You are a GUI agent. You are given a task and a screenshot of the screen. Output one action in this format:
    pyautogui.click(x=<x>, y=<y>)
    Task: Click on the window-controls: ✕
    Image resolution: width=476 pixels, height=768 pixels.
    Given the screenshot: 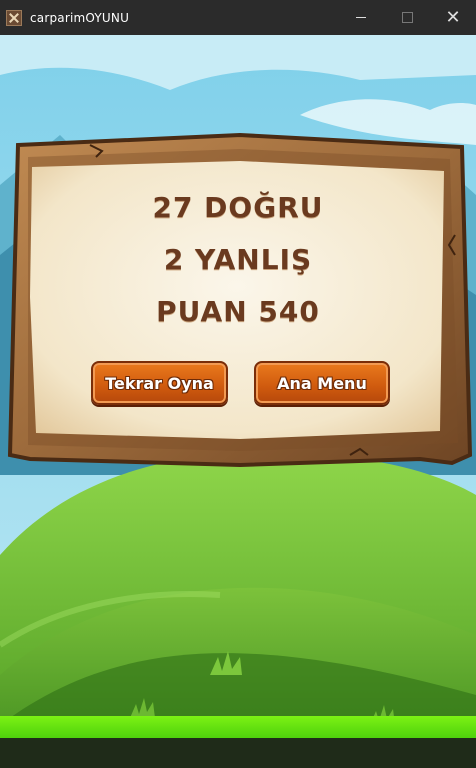 What is the action you would take?
    pyautogui.click(x=407, y=17)
    